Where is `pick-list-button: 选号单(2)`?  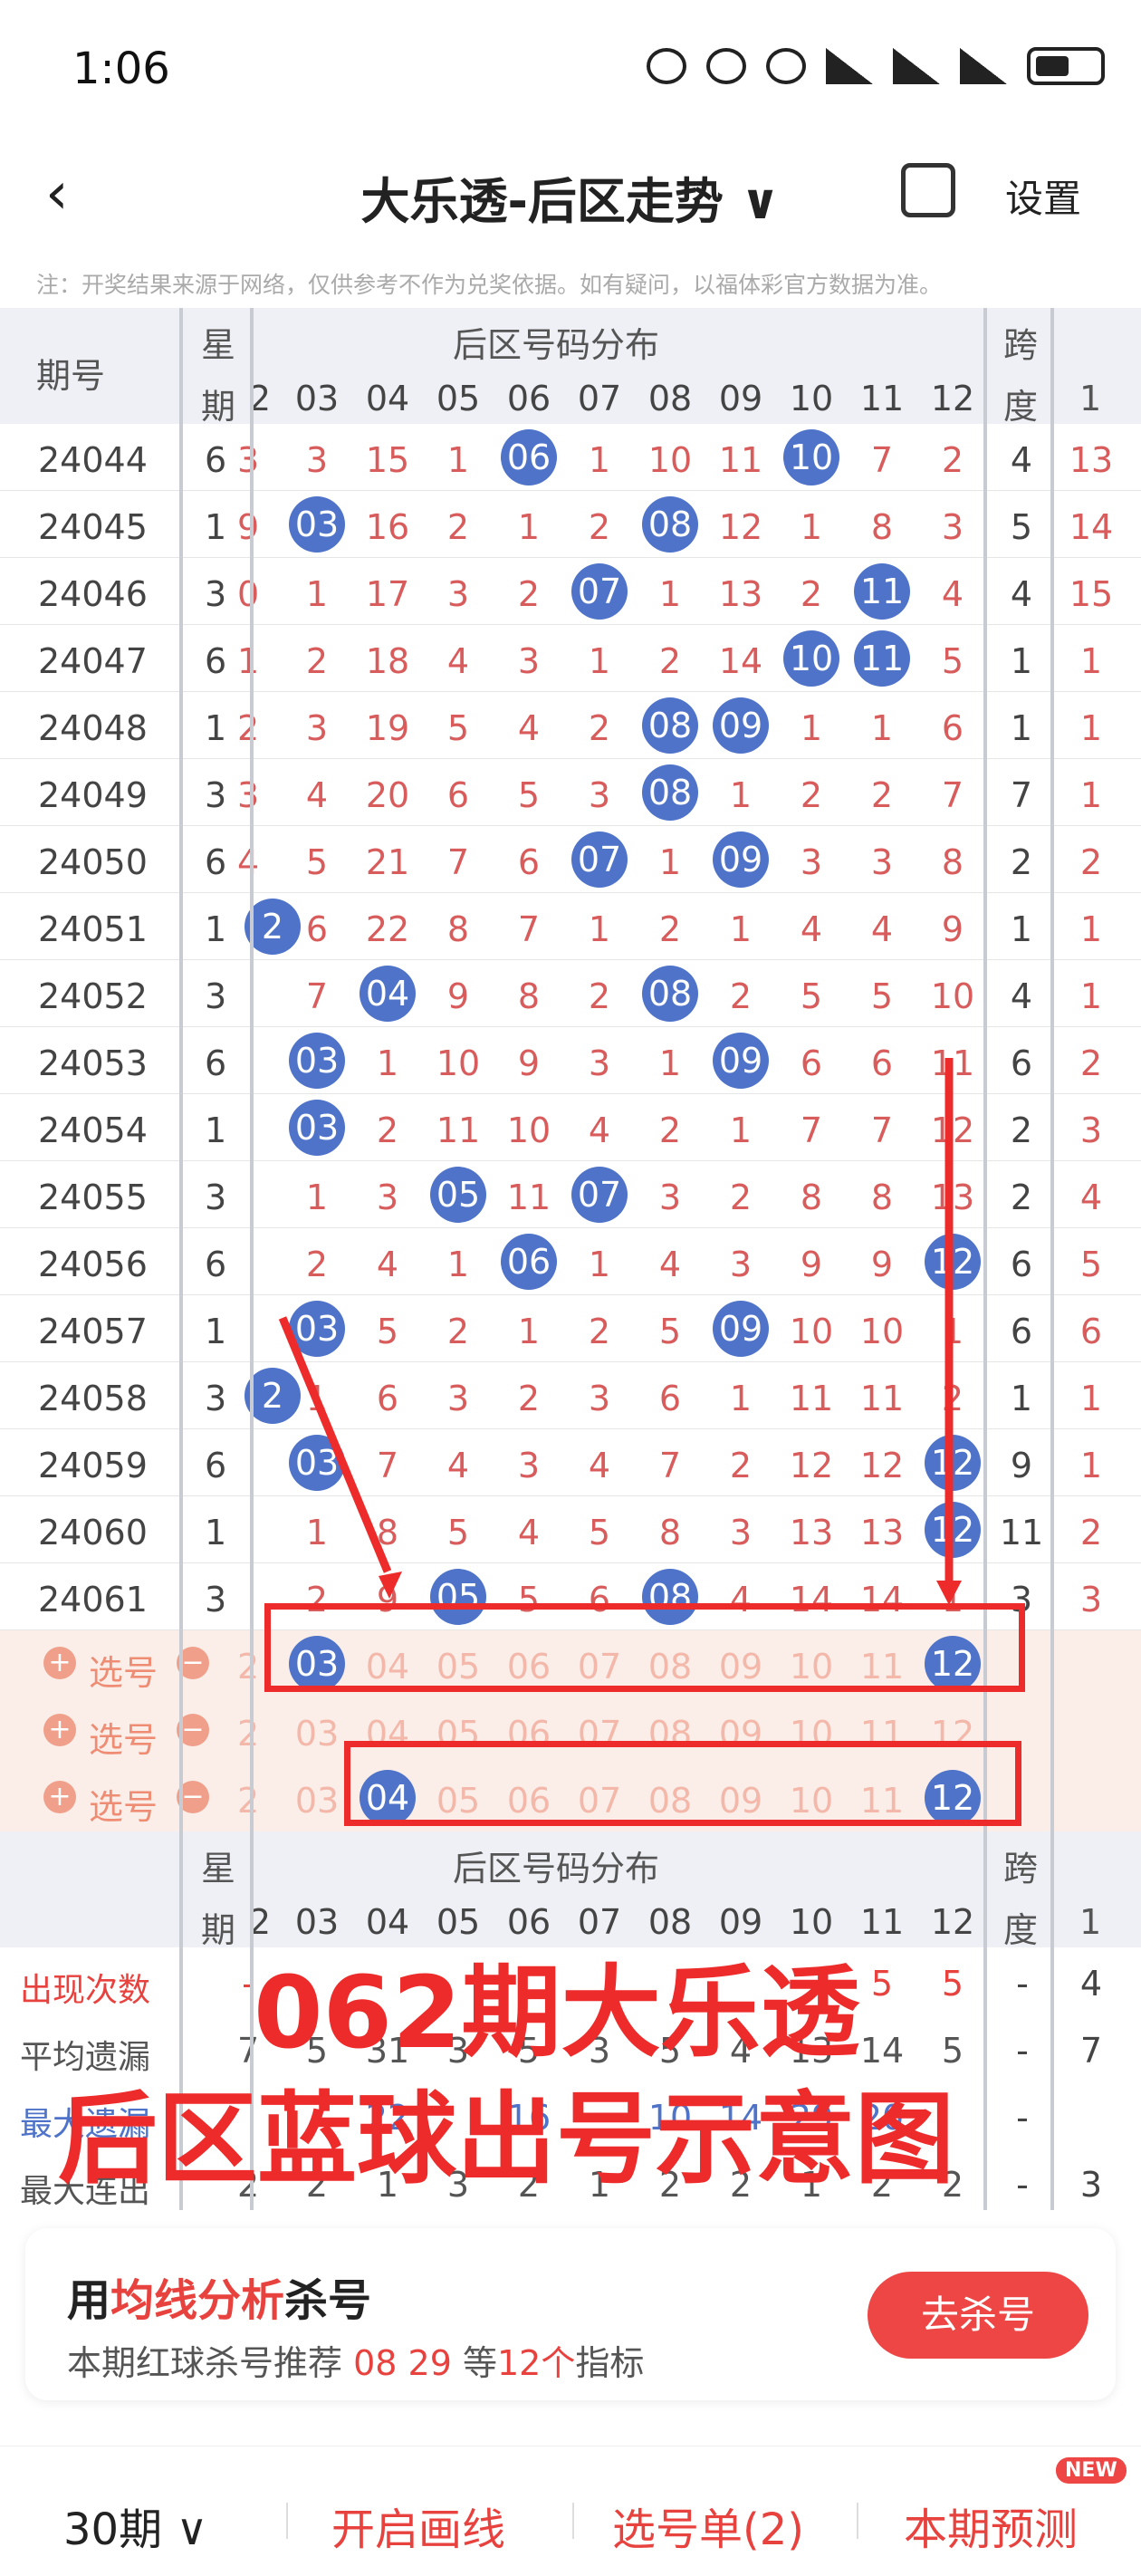
pick-list-button: 选号单(2) is located at coordinates (708, 2525).